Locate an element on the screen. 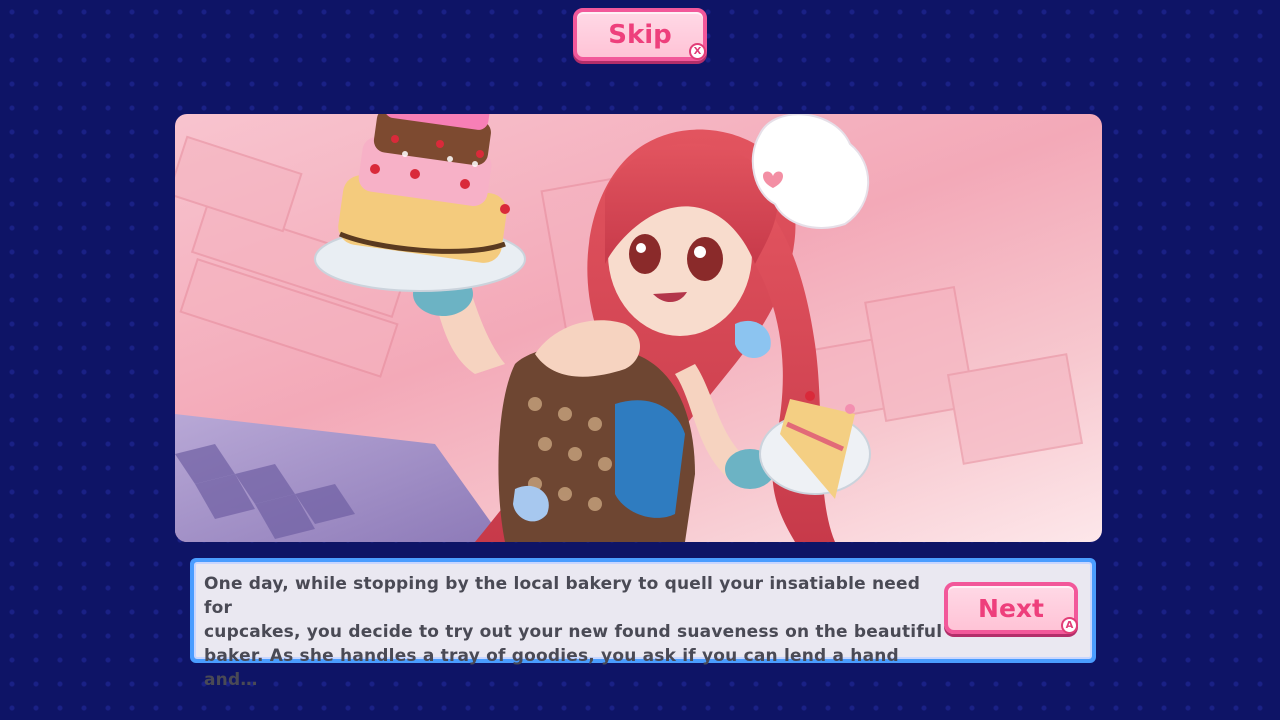 This screenshot has width=1280, height=720. skip-button-label: Skip is located at coordinates (640, 34).